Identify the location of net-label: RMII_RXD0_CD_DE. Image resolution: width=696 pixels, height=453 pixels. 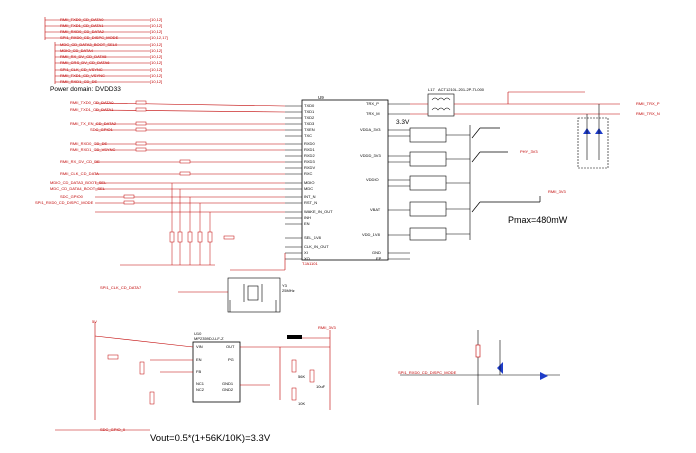
(89, 143).